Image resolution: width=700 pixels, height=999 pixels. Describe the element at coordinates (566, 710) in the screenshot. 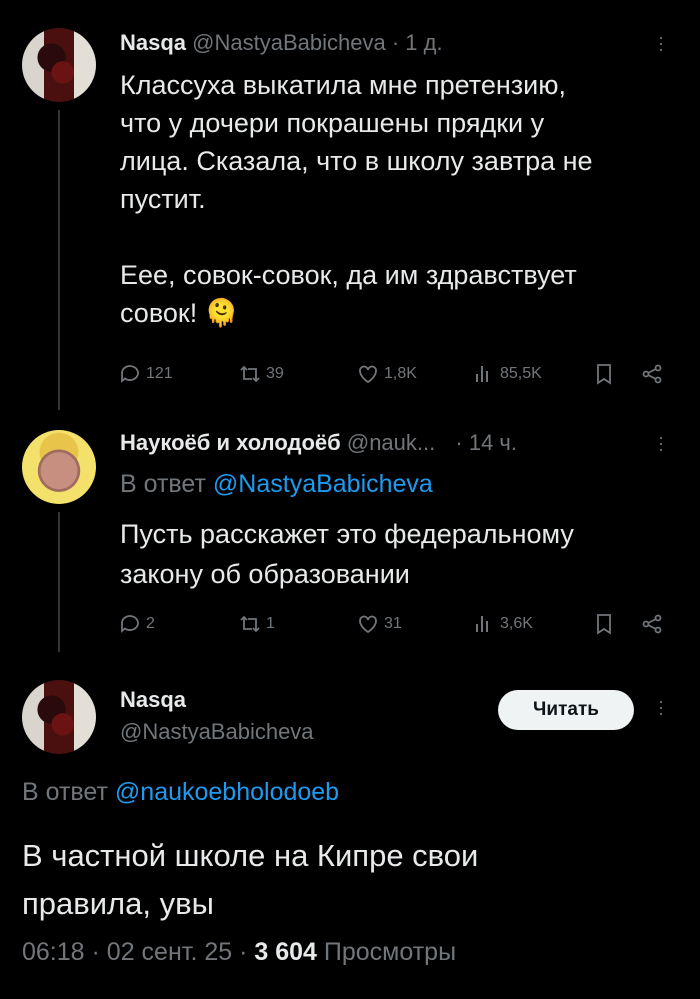

I see `follow-button: Читать` at that location.